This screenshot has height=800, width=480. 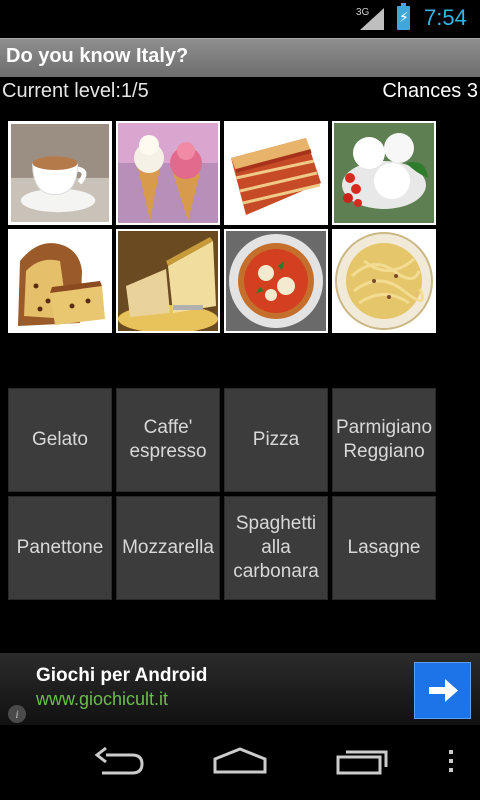 What do you see at coordinates (430, 91) in the screenshot?
I see `chances-counter: Chances 3` at bounding box center [430, 91].